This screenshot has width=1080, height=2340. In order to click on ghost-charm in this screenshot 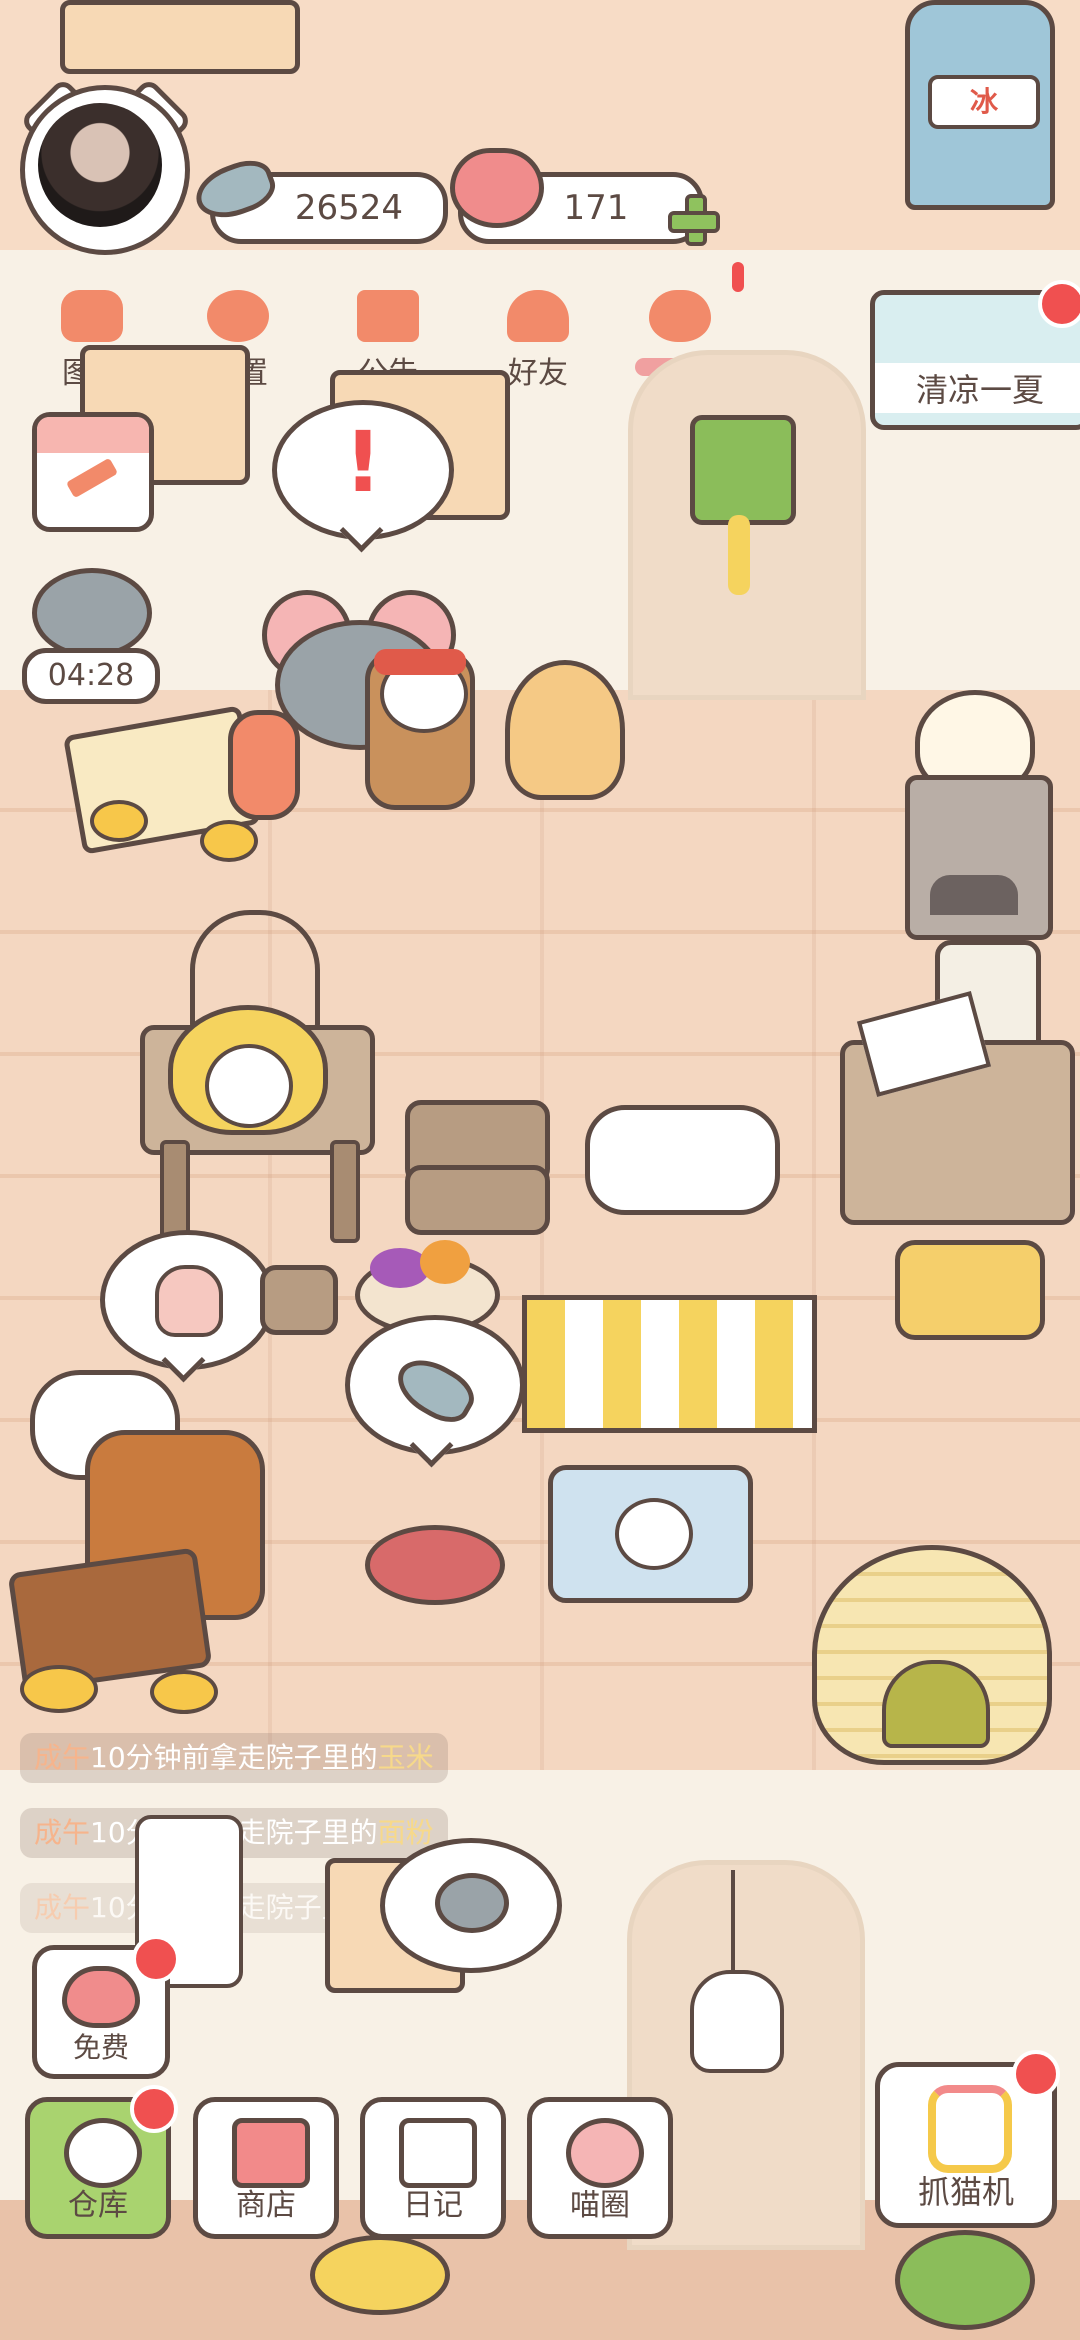, I will do `click(737, 2021)`.